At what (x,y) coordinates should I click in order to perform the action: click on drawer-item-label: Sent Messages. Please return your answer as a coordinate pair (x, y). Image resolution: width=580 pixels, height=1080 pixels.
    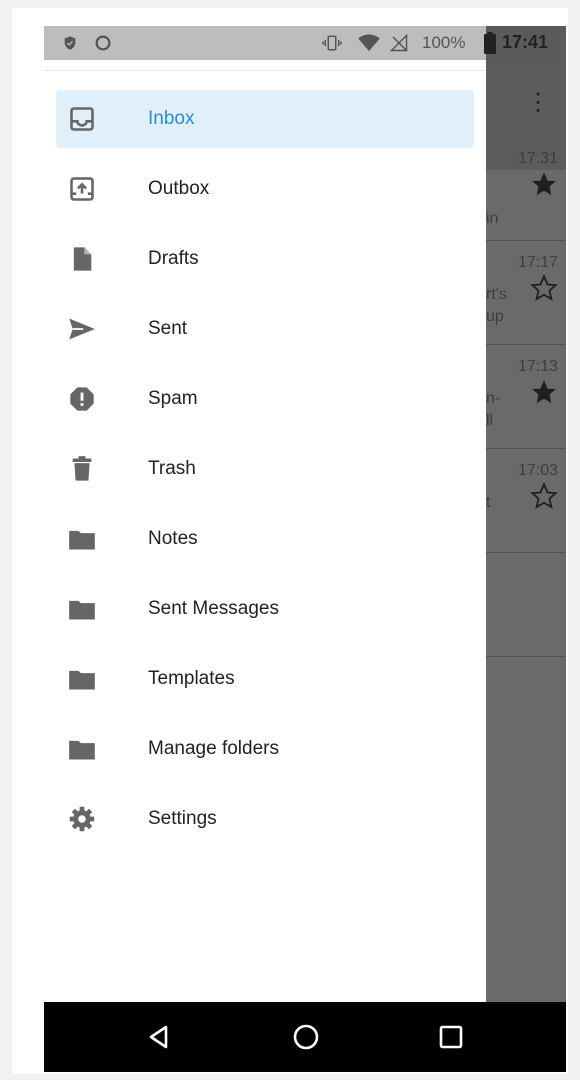
    Looking at the image, I should click on (213, 608).